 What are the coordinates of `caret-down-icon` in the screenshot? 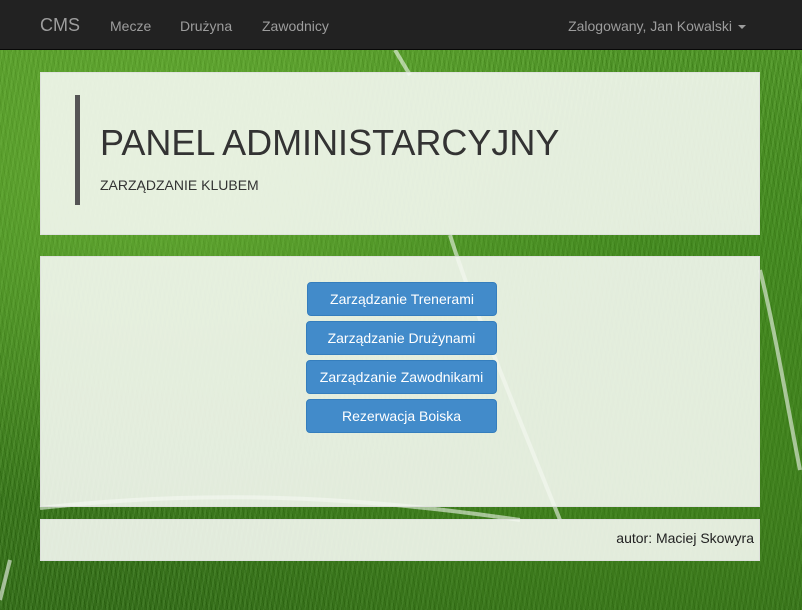 It's located at (742, 27).